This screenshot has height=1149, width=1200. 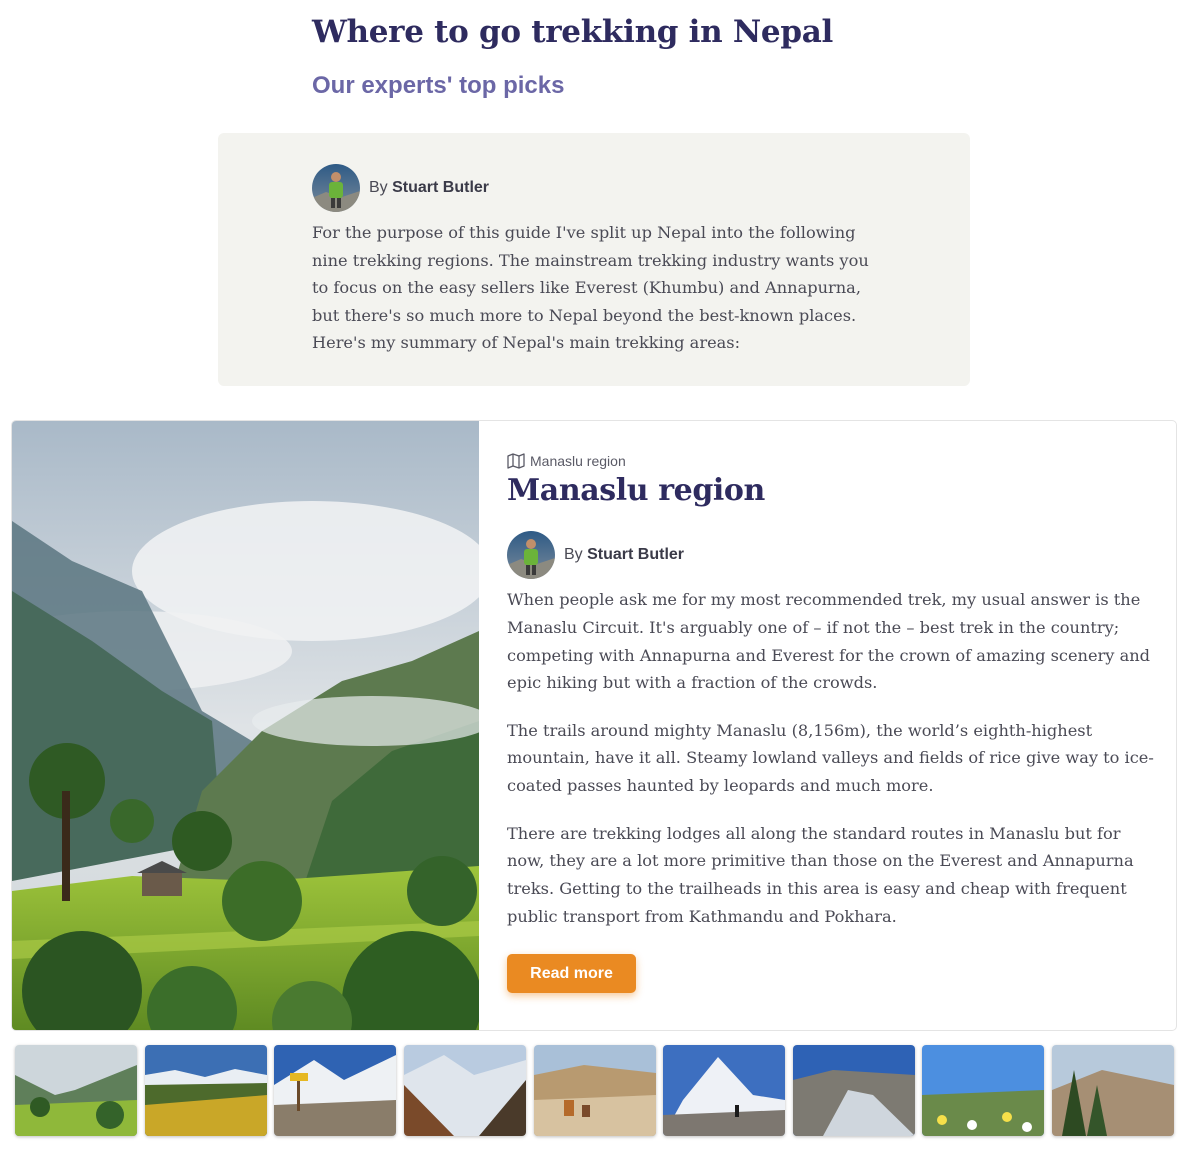 I want to click on thumb-pine-forest-peaks, so click(x=1113, y=1090).